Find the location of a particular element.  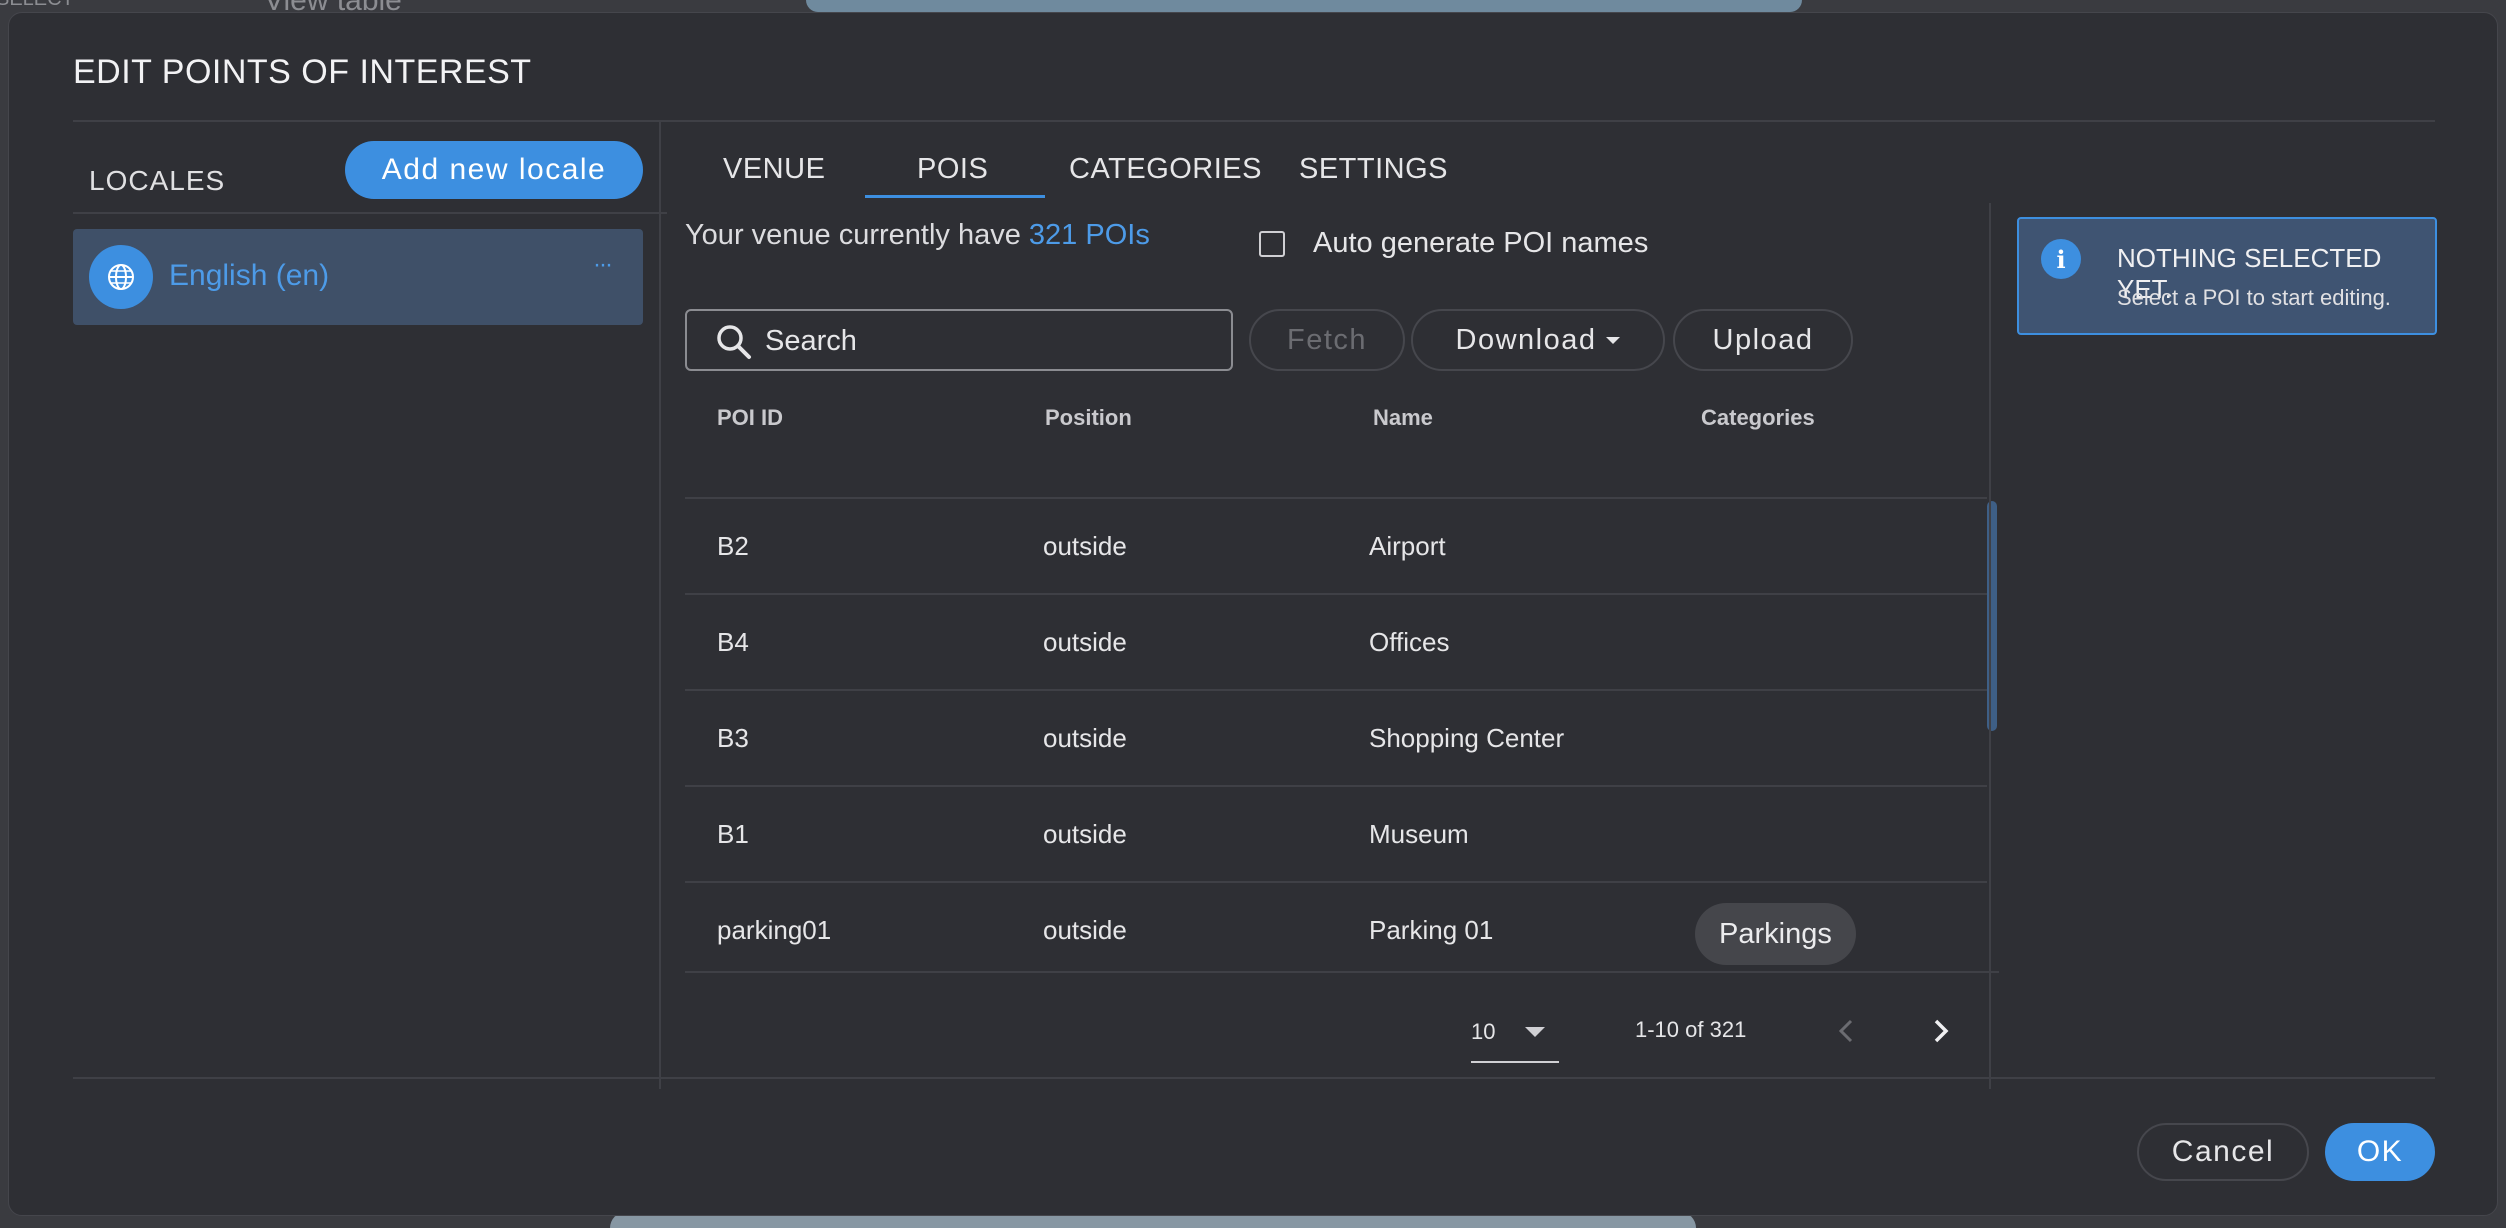

column-header-poi-id: POI ID is located at coordinates (750, 418).